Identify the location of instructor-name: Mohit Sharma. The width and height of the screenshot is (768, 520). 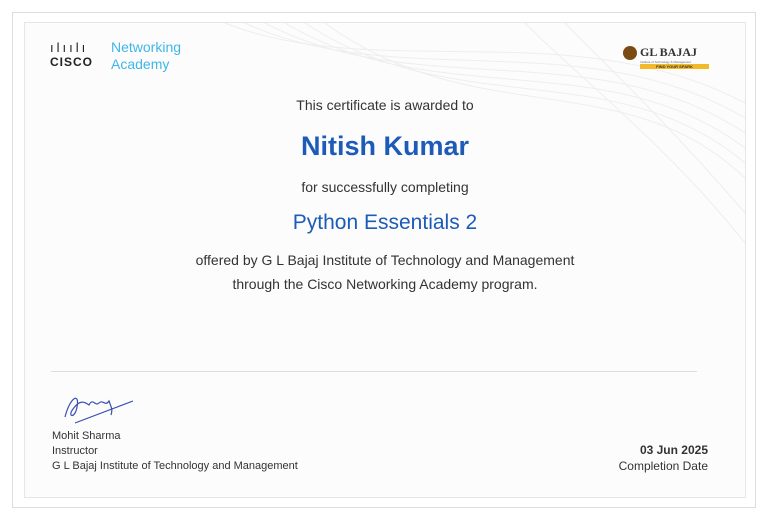
(86, 436).